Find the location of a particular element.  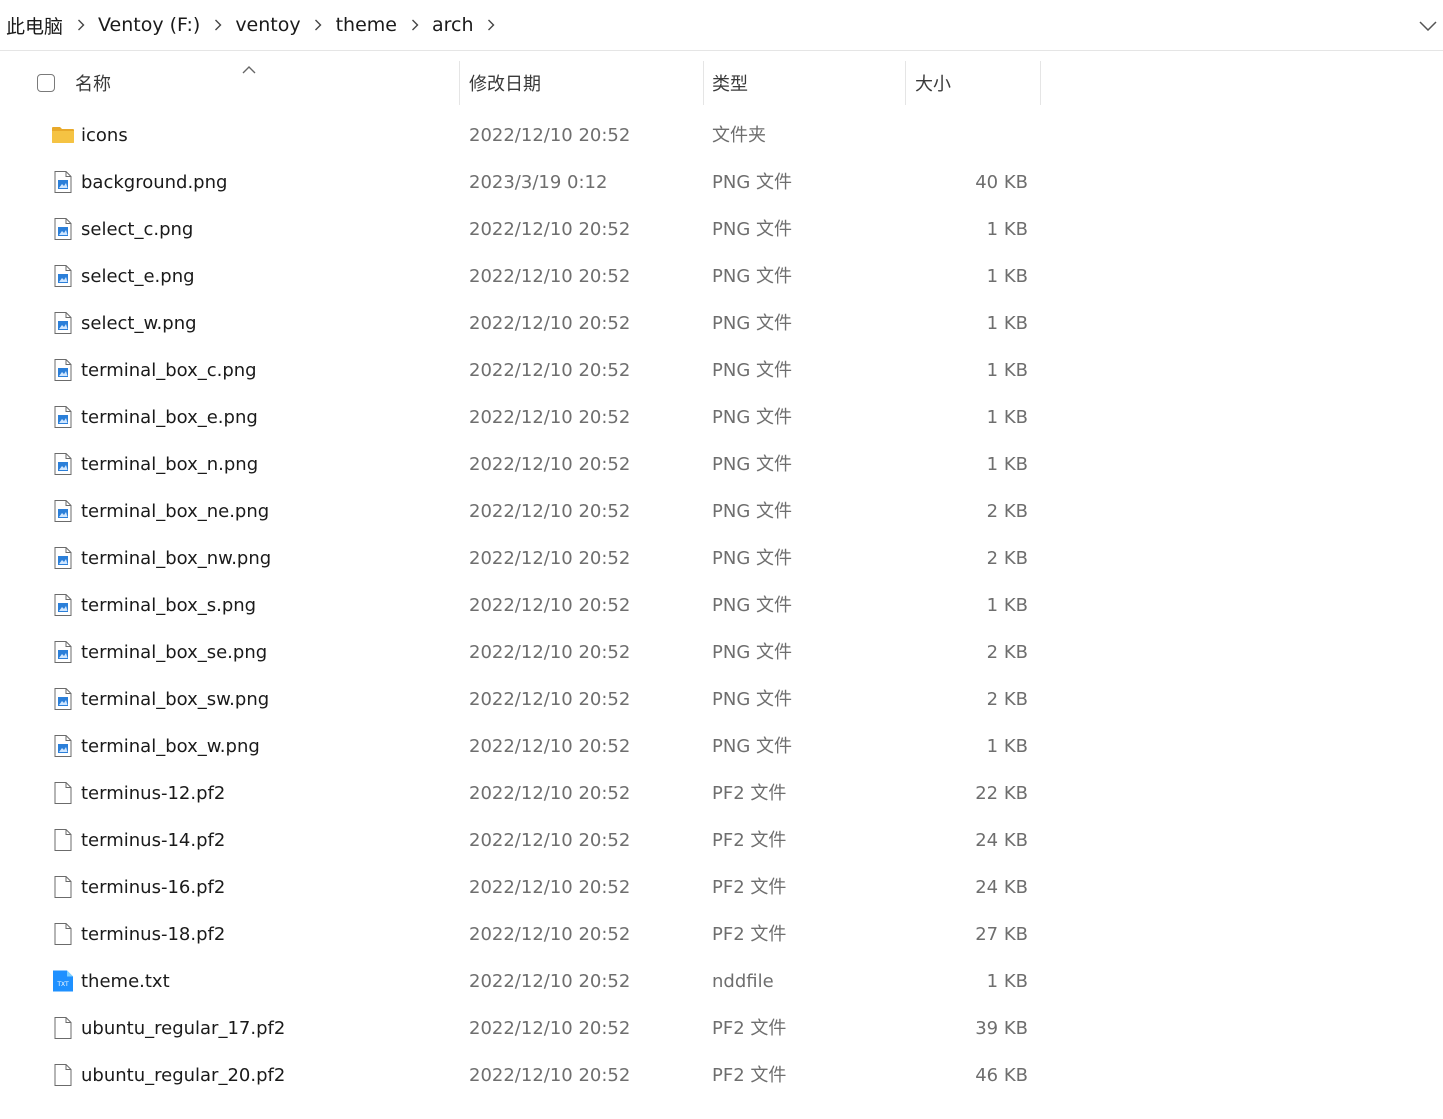

file-name: terminal_box_s.png is located at coordinates (168, 605).